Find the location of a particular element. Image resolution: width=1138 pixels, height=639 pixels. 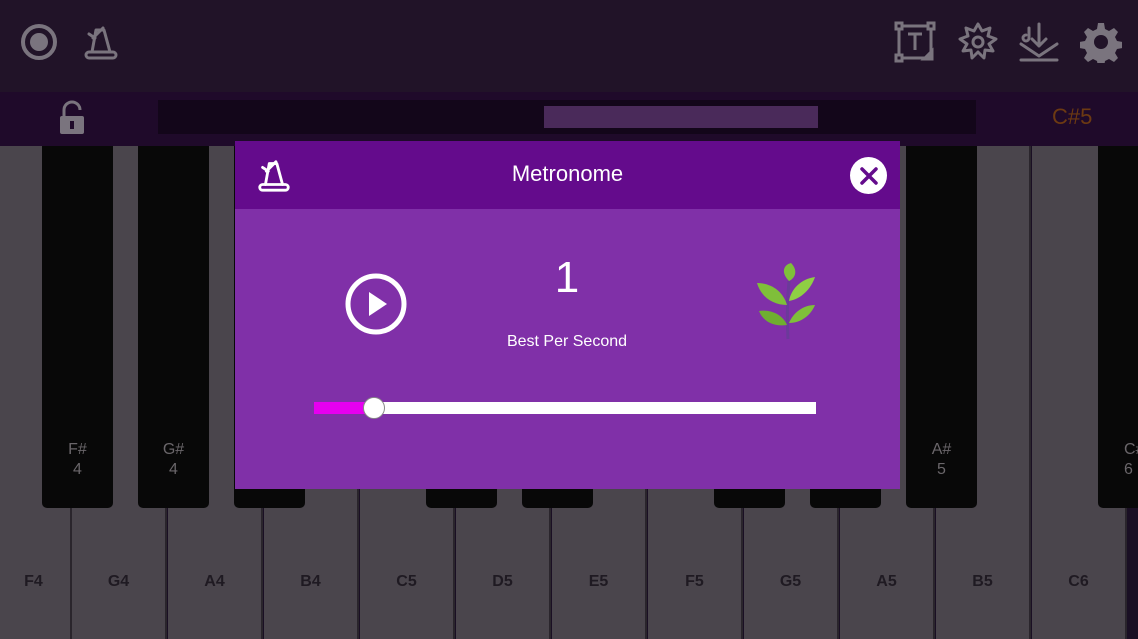

black-key-octave: 5 is located at coordinates (941, 469).